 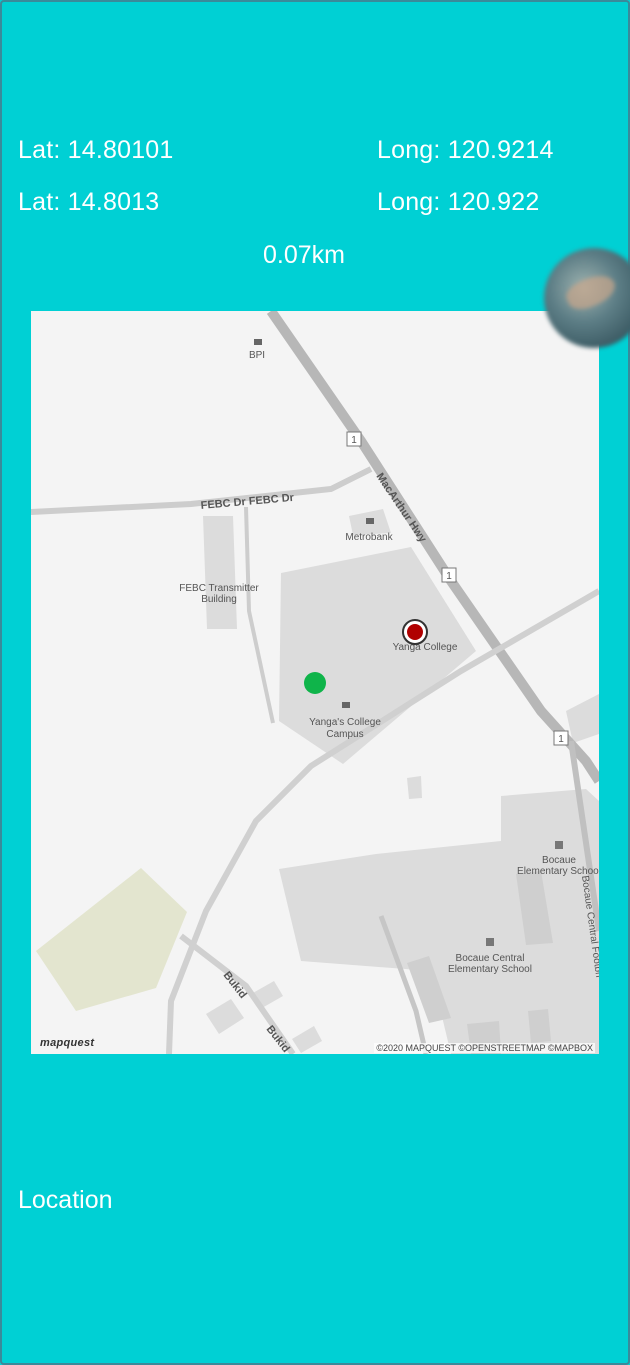 I want to click on current-location-marker, so click(x=315, y=683).